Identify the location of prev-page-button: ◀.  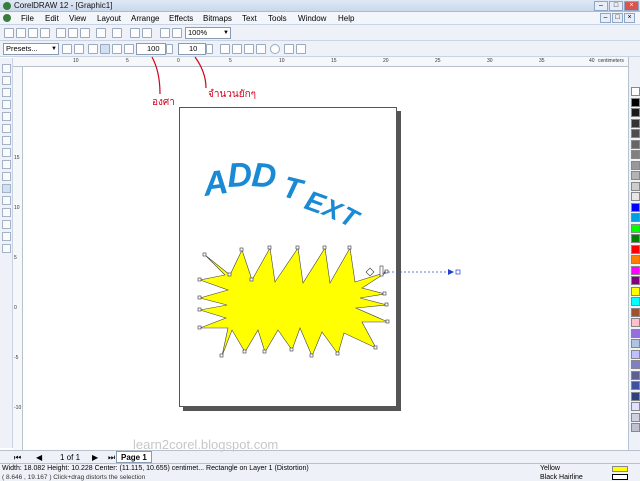
(39, 457).